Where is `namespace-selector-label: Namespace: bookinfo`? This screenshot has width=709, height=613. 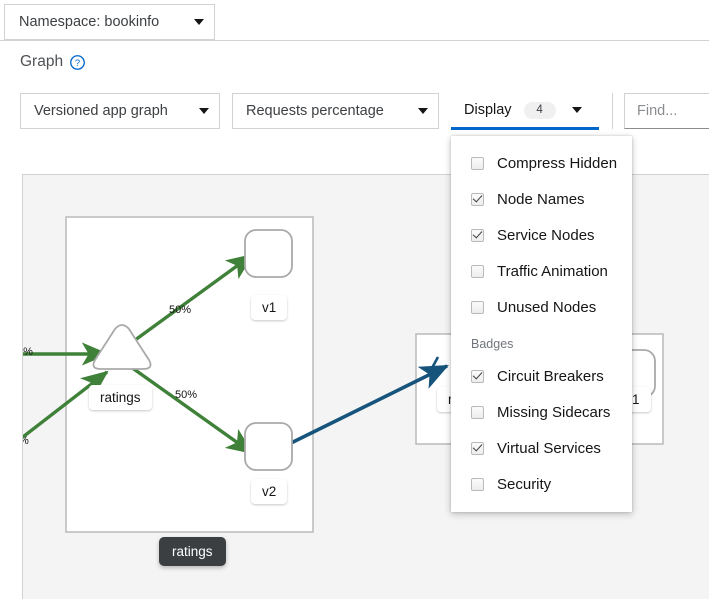
namespace-selector-label: Namespace: bookinfo is located at coordinates (89, 22).